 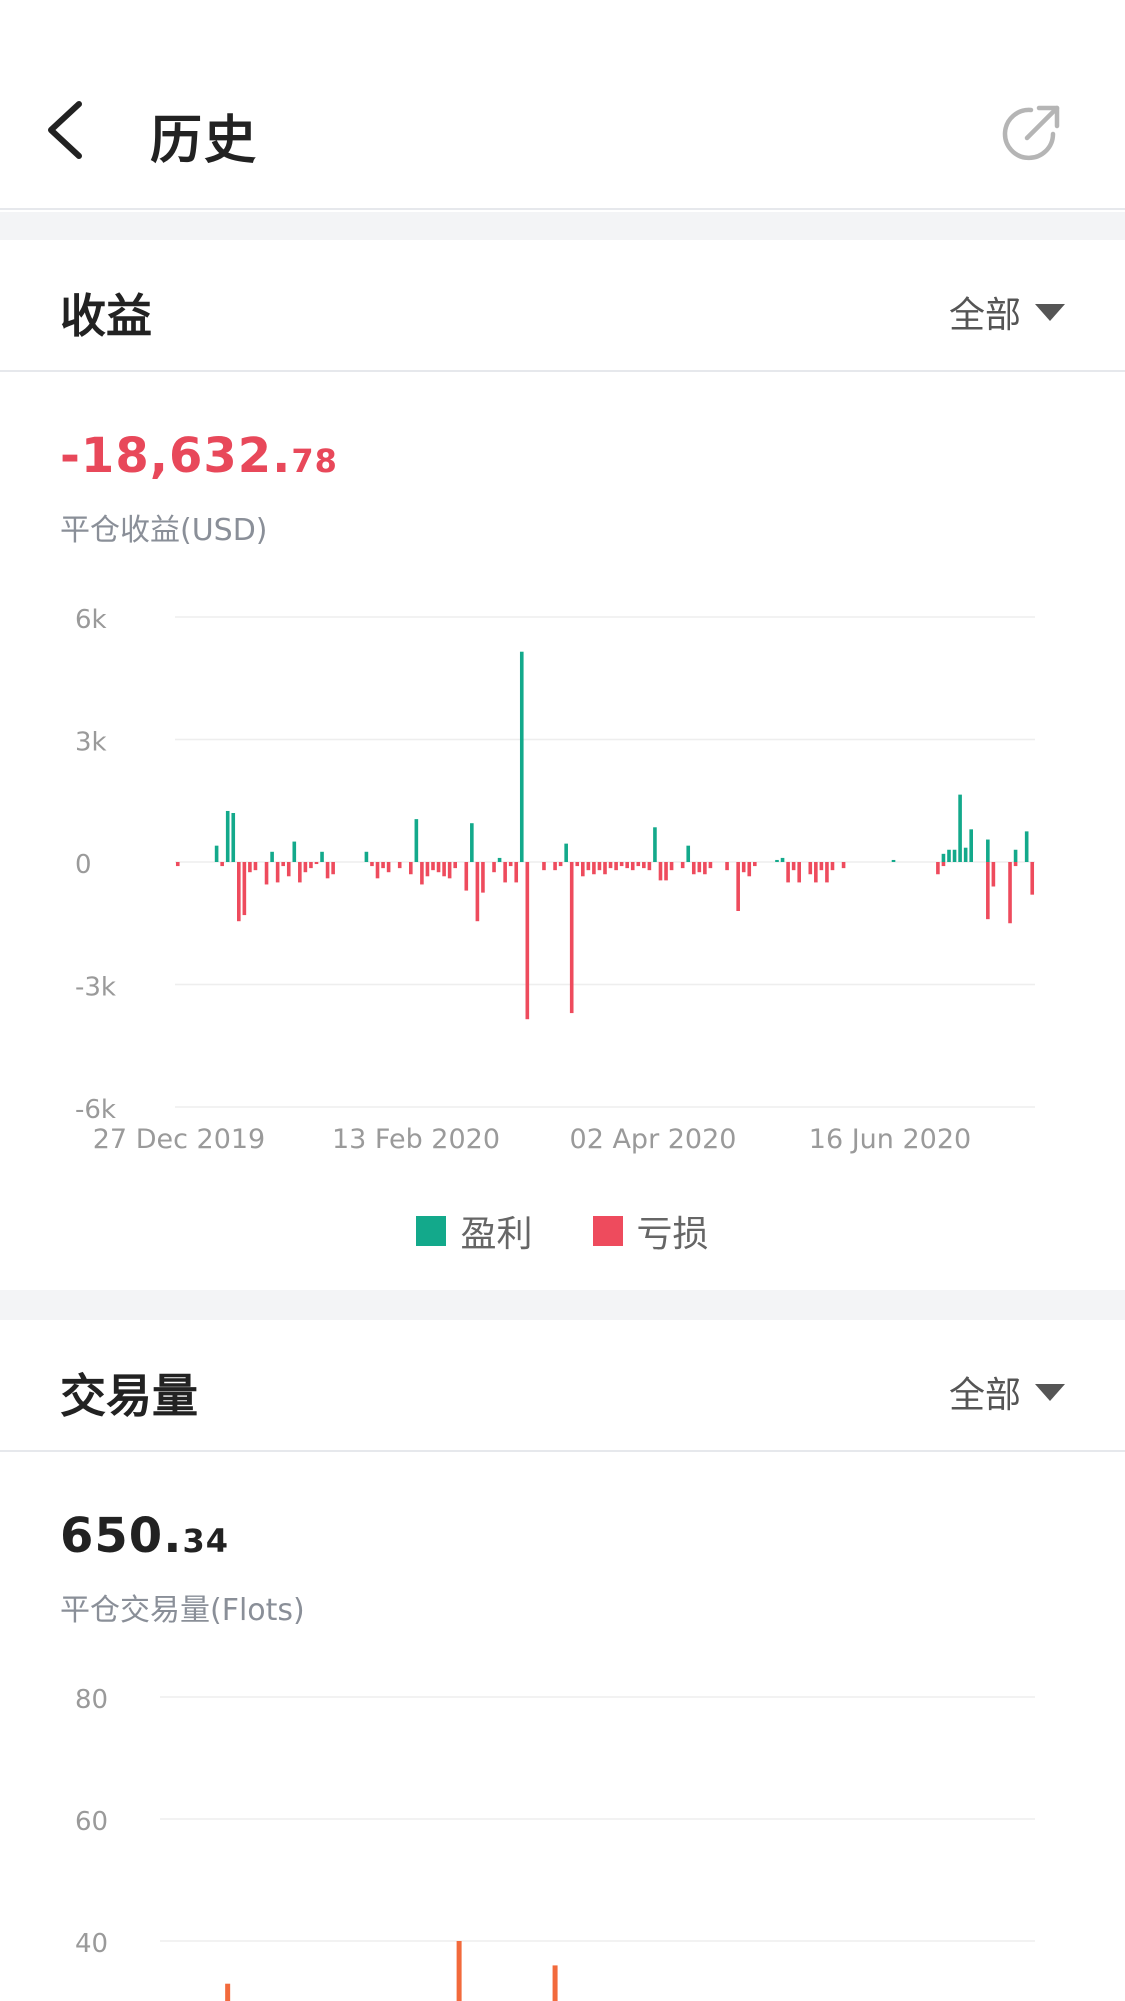 What do you see at coordinates (95, 1110) in the screenshot?
I see `y-tick-label: -6k` at bounding box center [95, 1110].